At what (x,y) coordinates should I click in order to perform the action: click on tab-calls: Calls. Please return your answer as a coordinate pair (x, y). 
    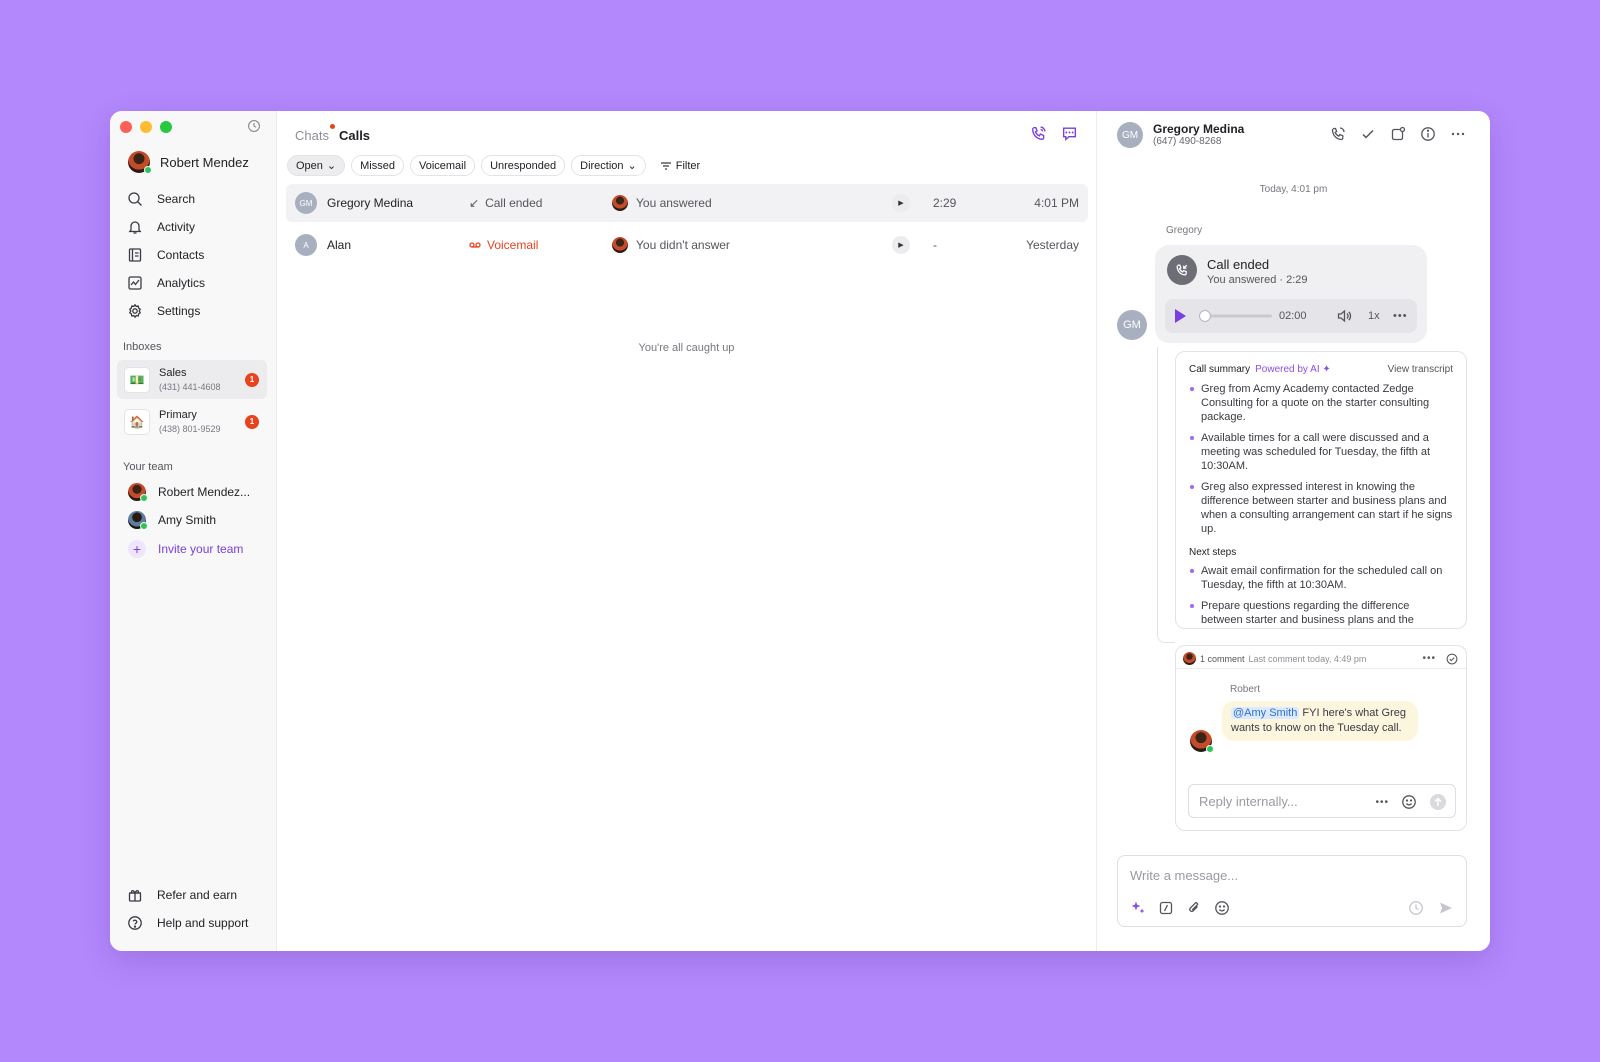
    Looking at the image, I should click on (354, 135).